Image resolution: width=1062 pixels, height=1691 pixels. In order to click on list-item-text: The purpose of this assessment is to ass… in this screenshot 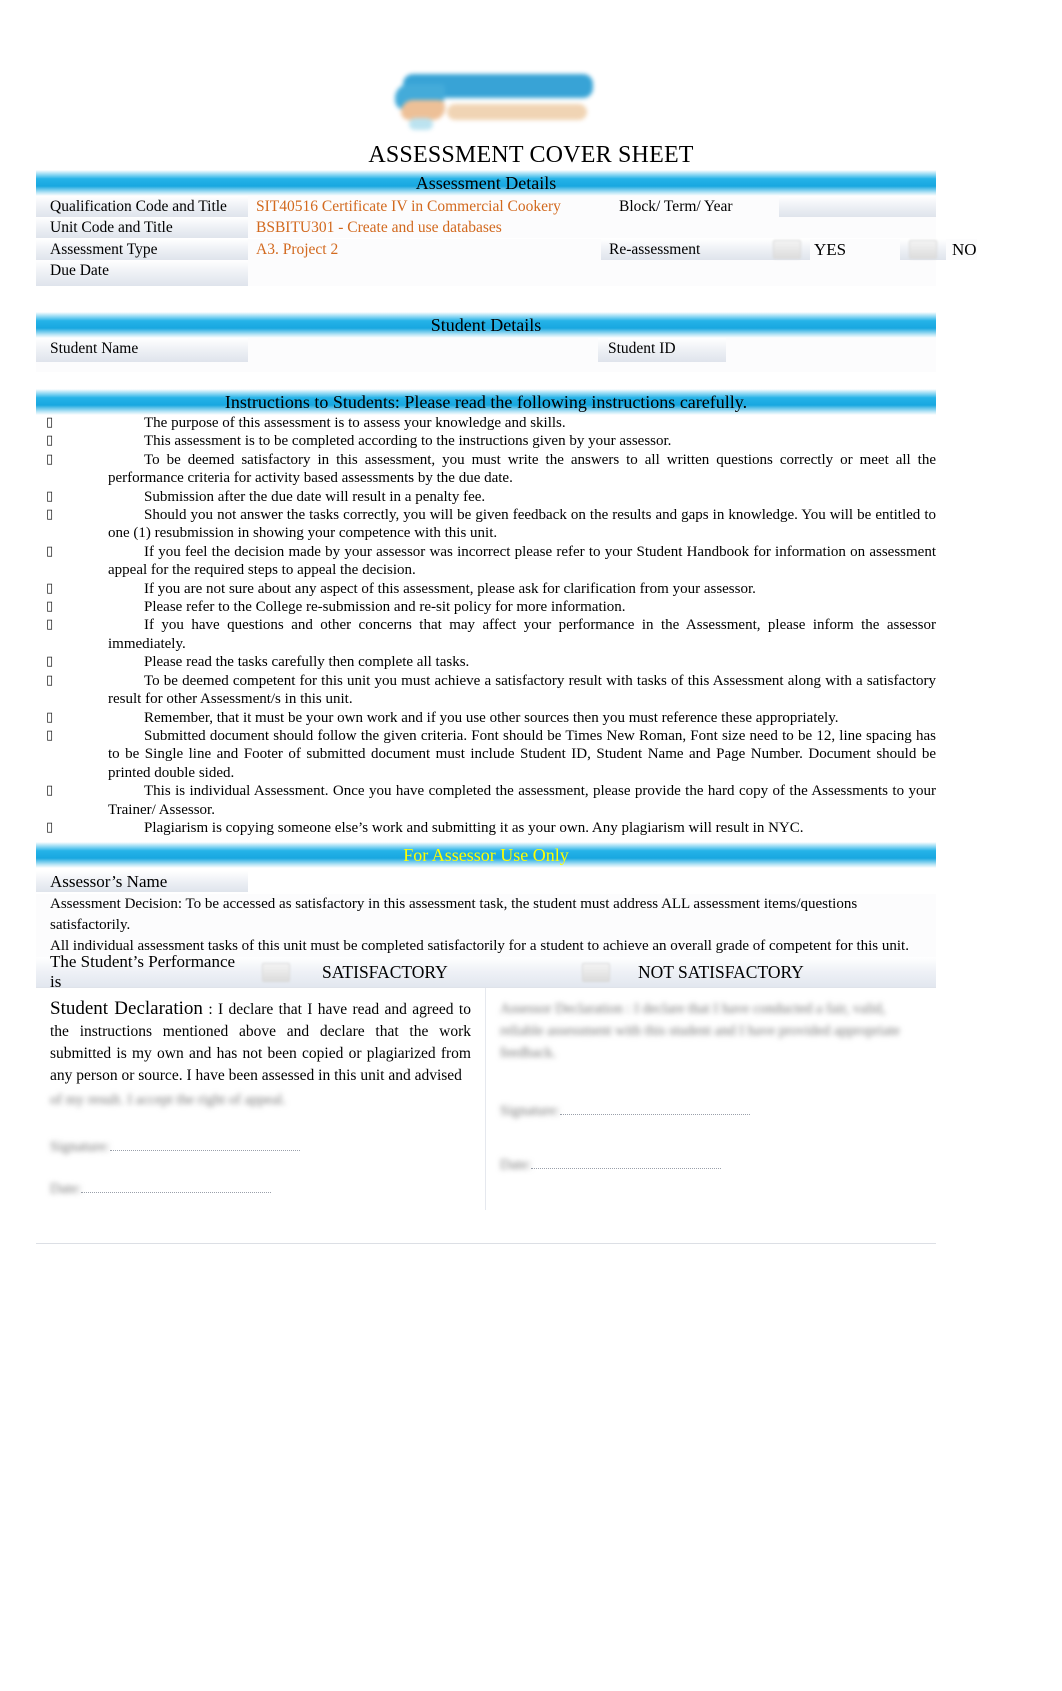, I will do `click(355, 423)`.